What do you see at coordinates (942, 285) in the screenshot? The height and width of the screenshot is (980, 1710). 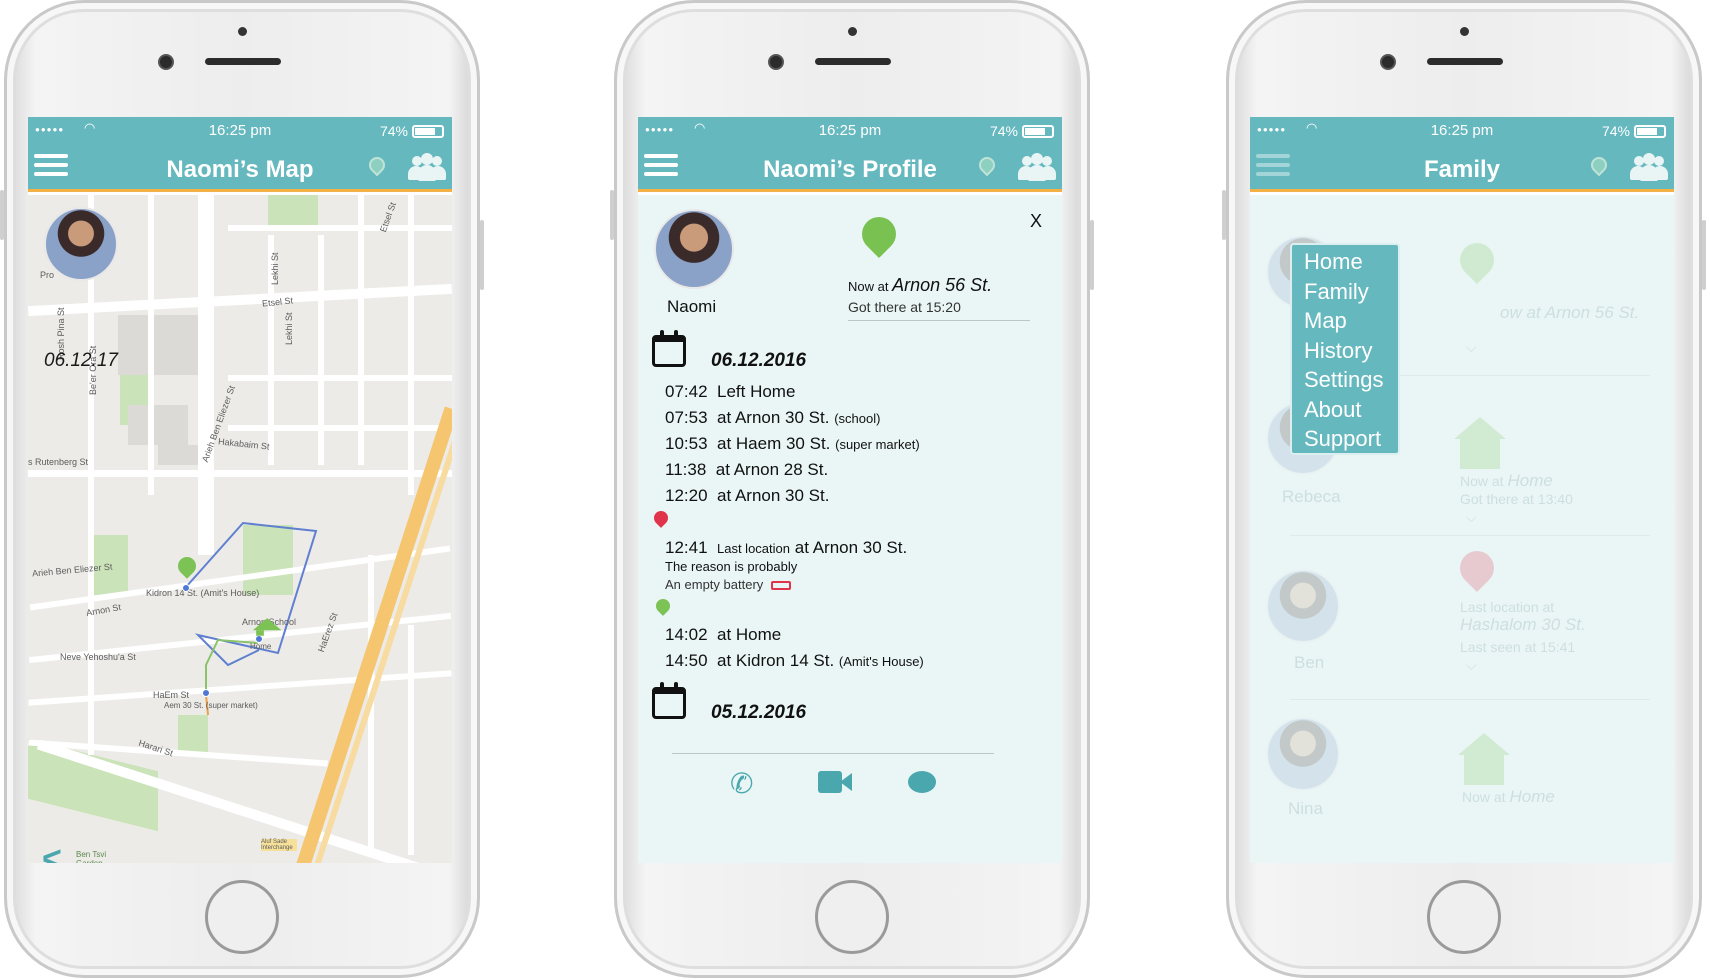 I see `now-place: Arnon 56 St.` at bounding box center [942, 285].